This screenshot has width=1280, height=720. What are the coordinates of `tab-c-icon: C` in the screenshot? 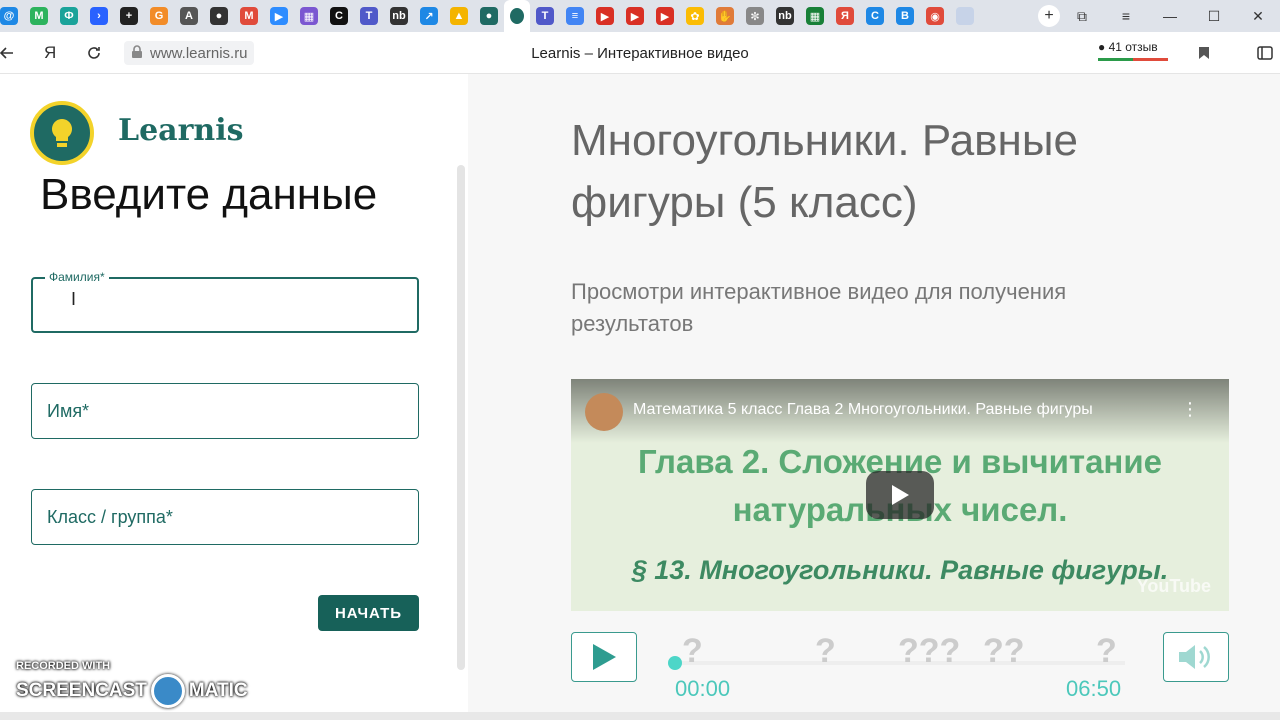 It's located at (339, 16).